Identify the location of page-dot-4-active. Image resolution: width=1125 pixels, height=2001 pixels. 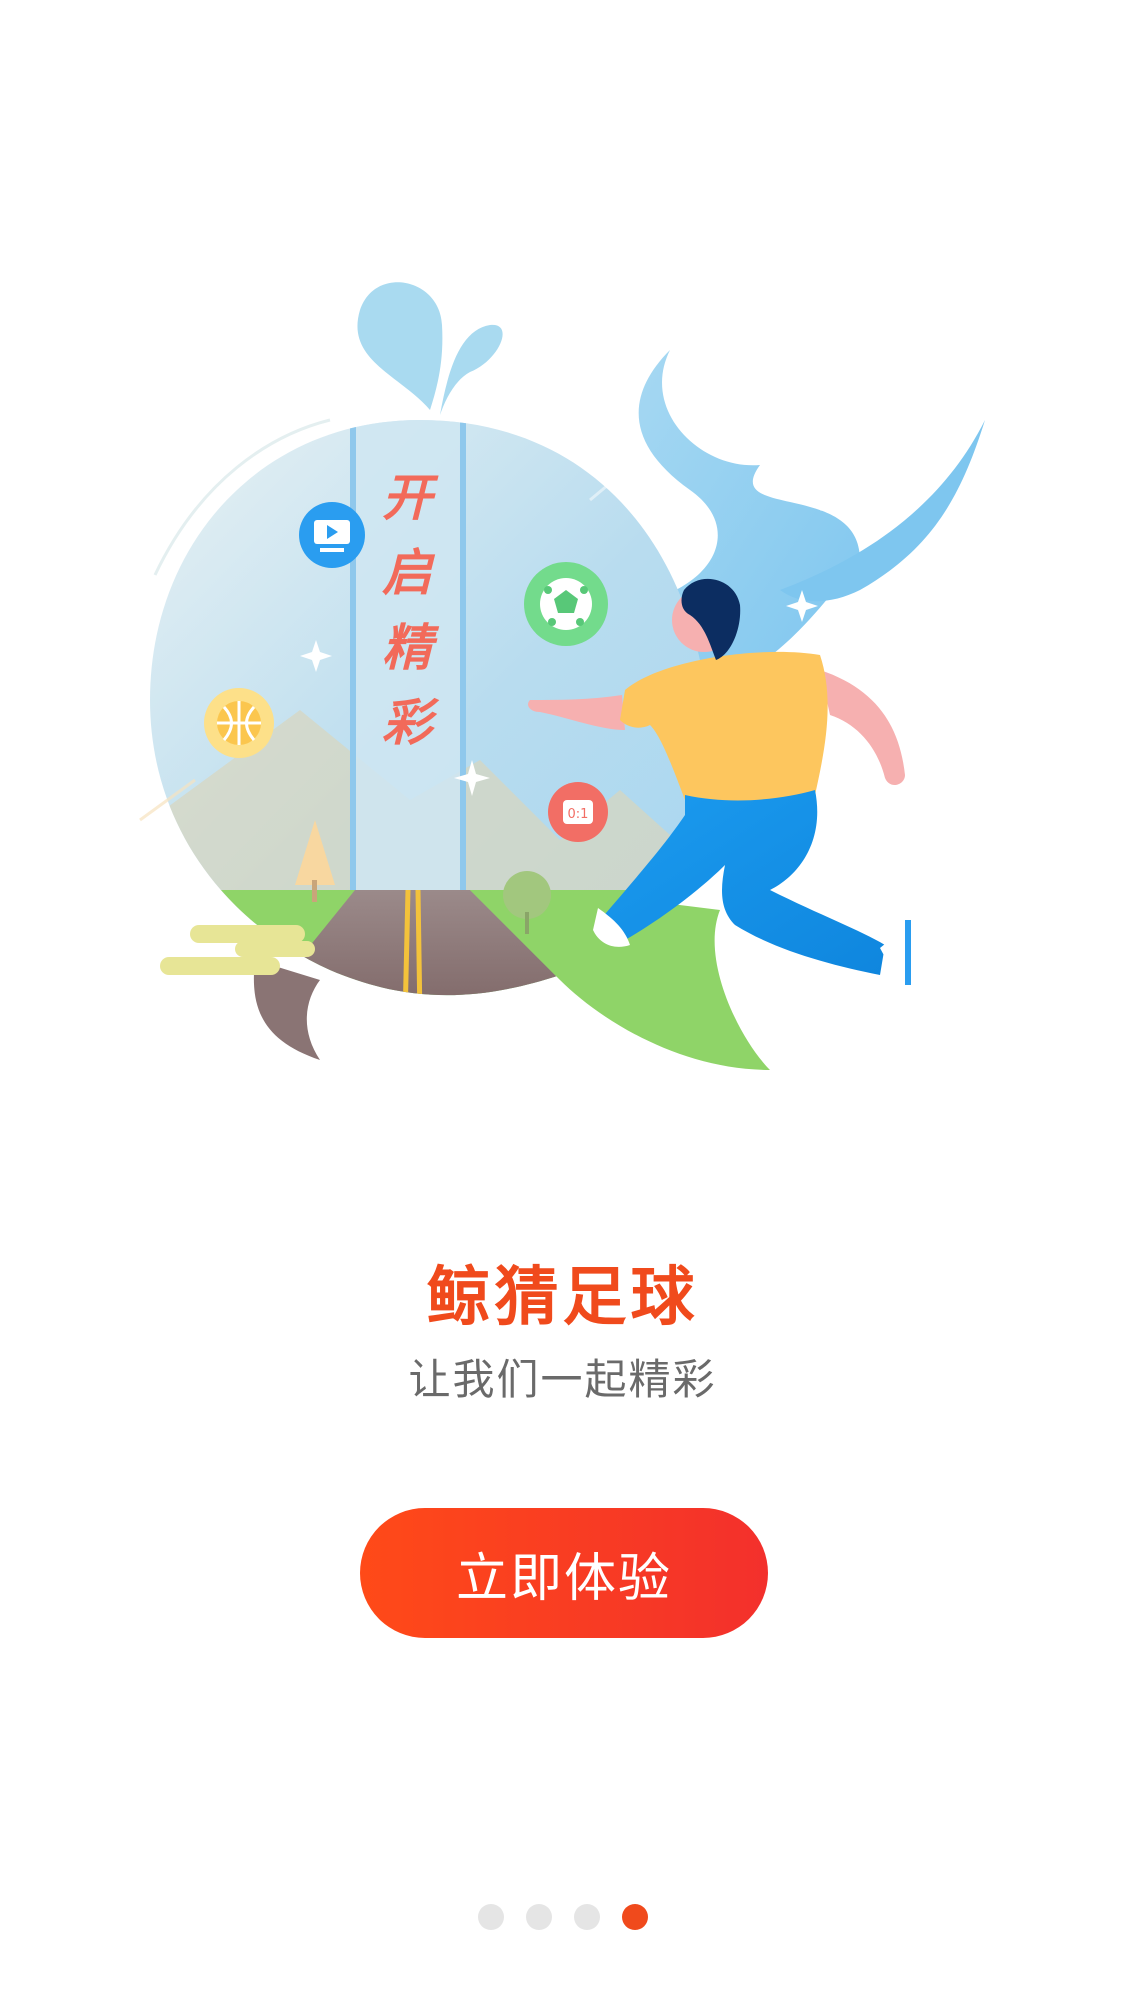
(634, 1917).